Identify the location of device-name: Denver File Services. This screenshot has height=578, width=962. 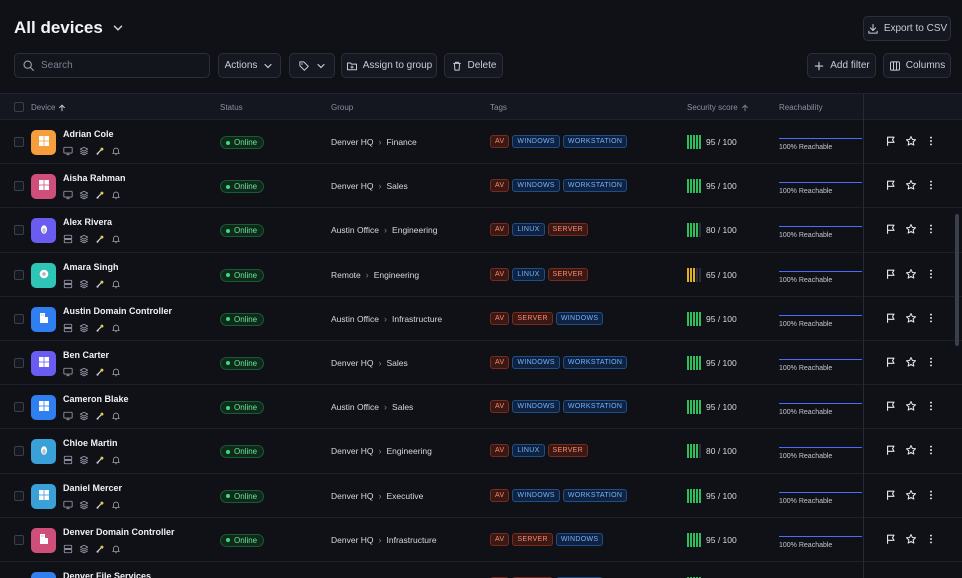
(107, 574).